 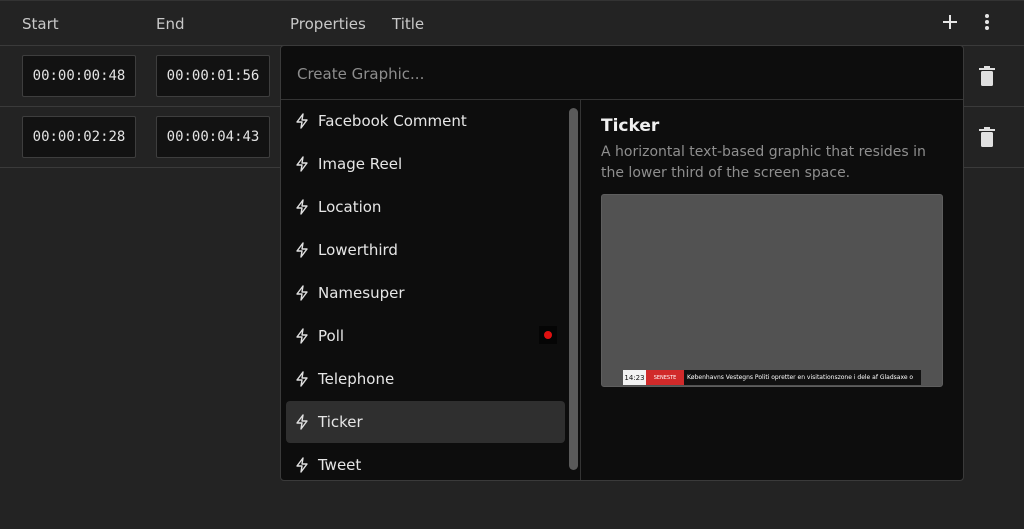 What do you see at coordinates (40, 24) in the screenshot?
I see `column-header-start: Start` at bounding box center [40, 24].